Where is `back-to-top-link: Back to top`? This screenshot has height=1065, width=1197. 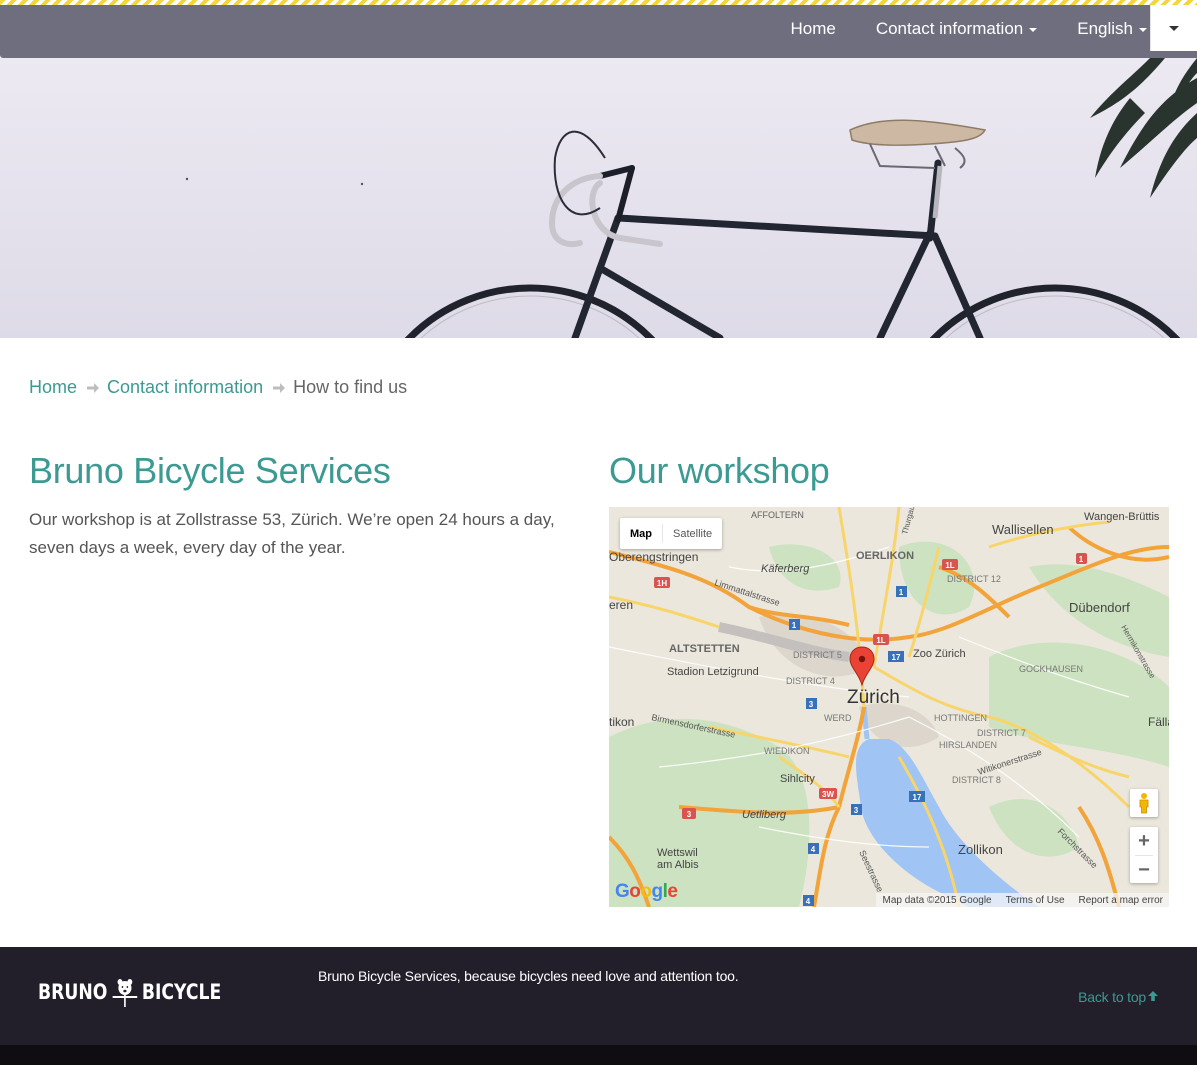
back-to-top-link: Back to top is located at coordinates (1118, 997).